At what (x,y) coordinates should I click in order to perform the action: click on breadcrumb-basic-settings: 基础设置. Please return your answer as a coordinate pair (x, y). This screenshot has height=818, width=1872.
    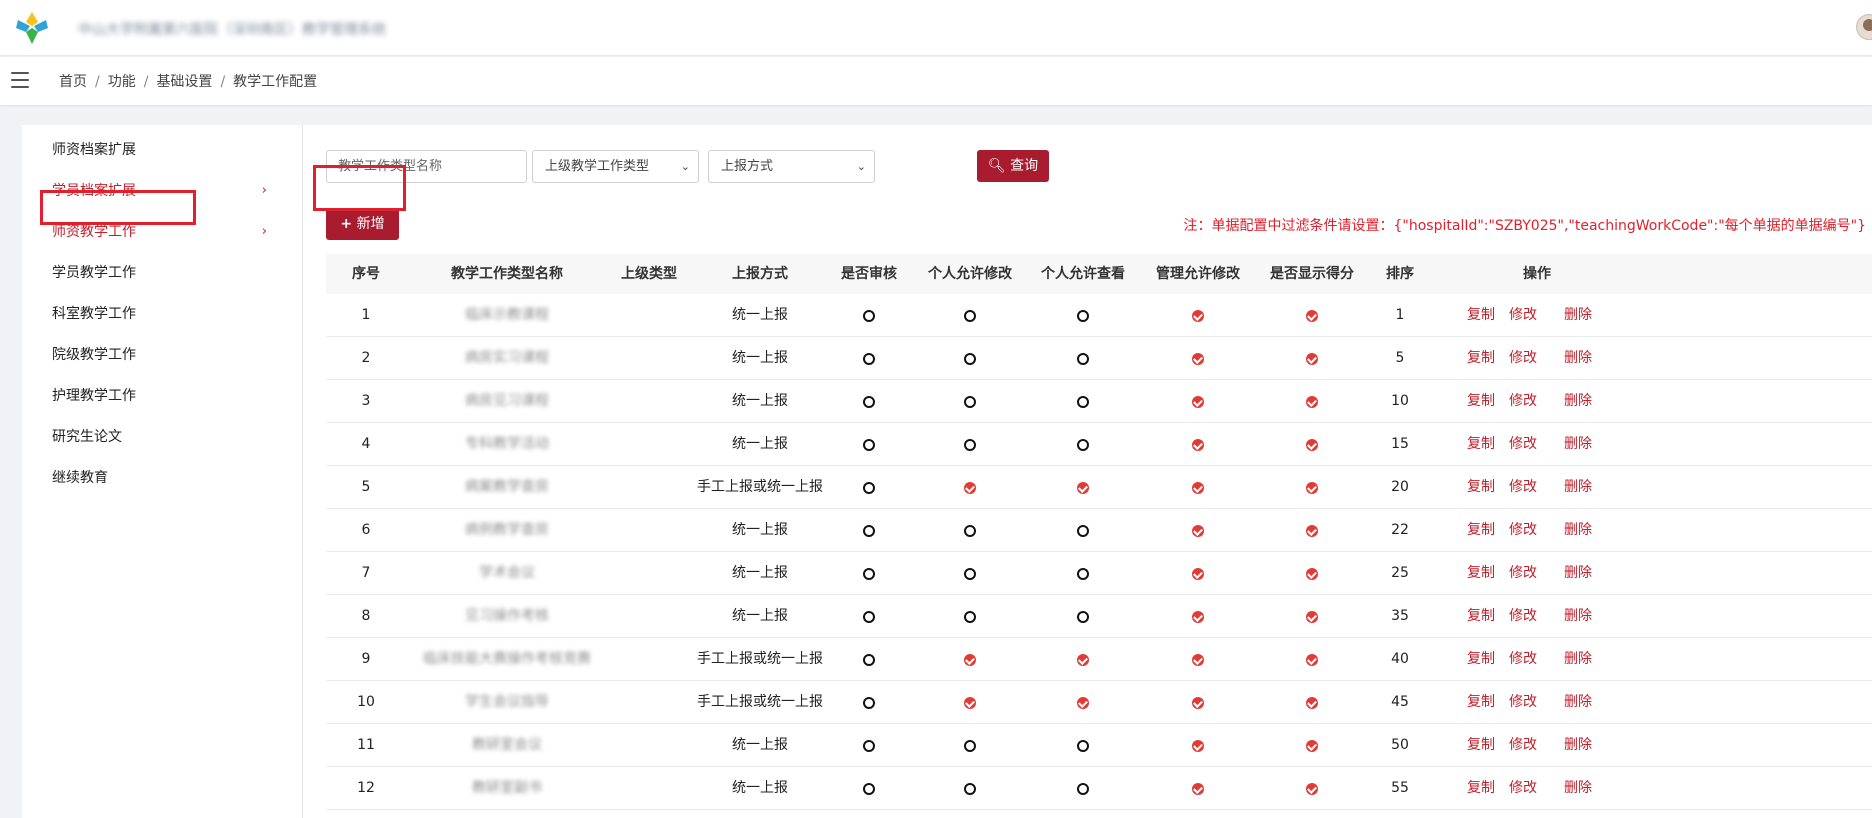
    Looking at the image, I should click on (184, 82).